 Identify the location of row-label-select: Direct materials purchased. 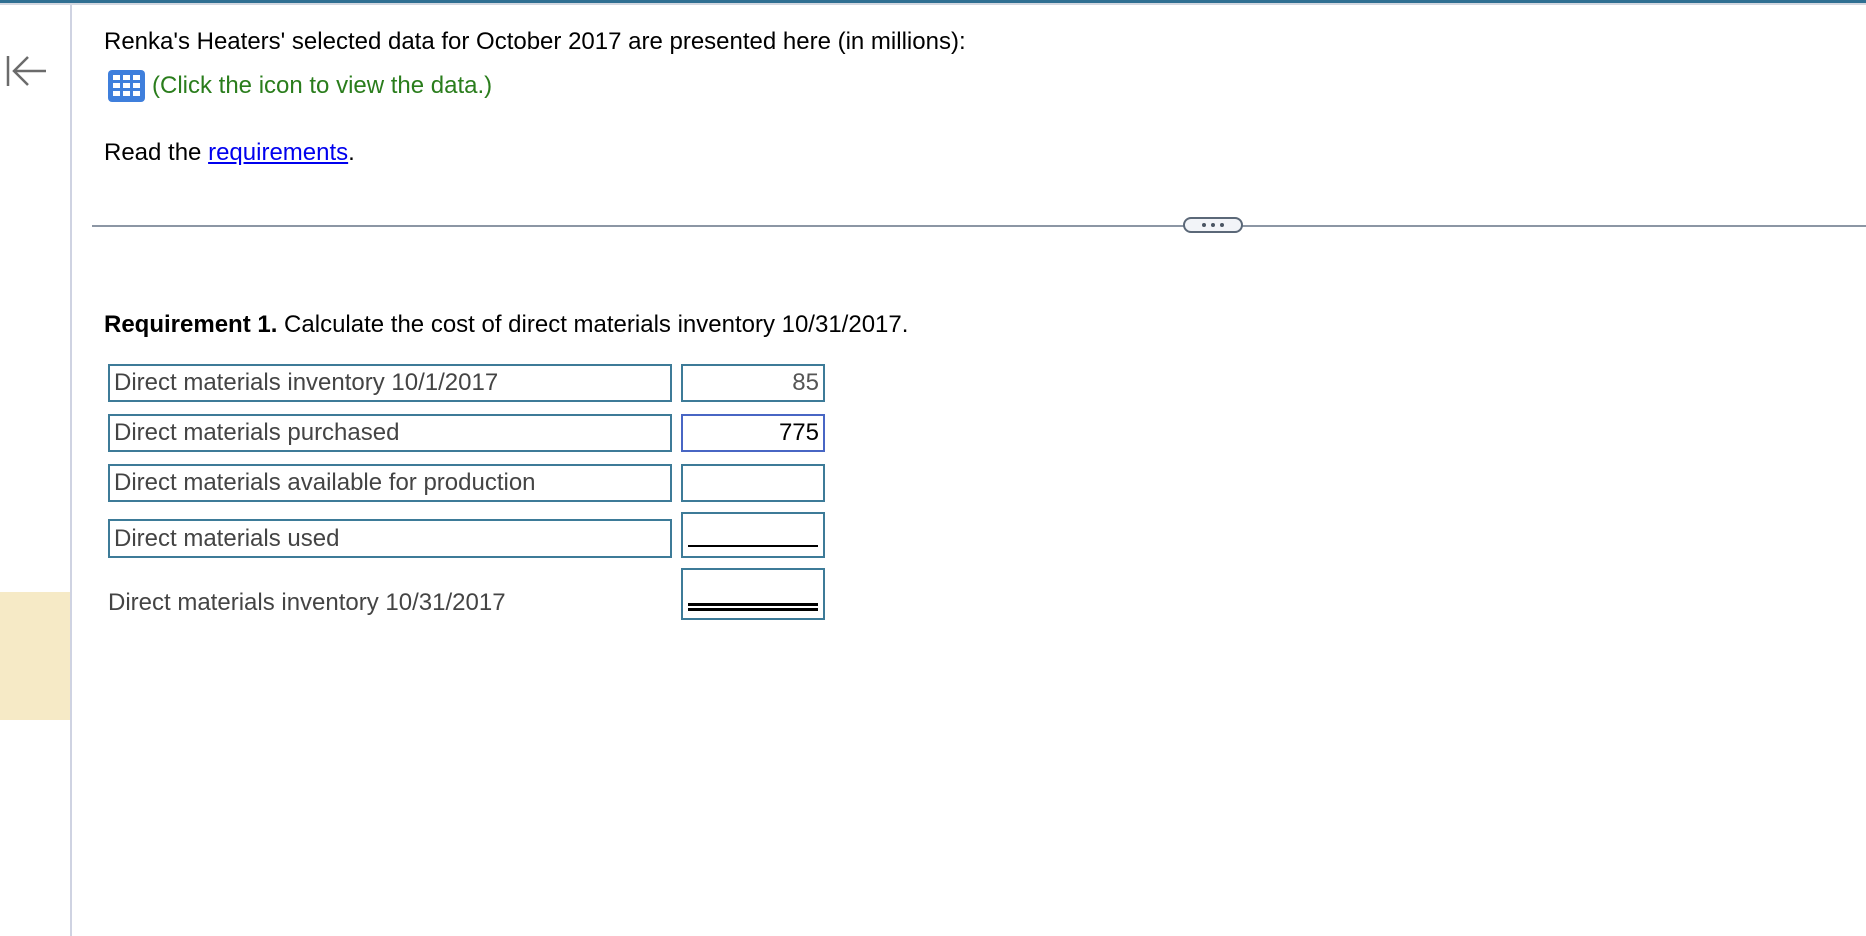
(390, 433).